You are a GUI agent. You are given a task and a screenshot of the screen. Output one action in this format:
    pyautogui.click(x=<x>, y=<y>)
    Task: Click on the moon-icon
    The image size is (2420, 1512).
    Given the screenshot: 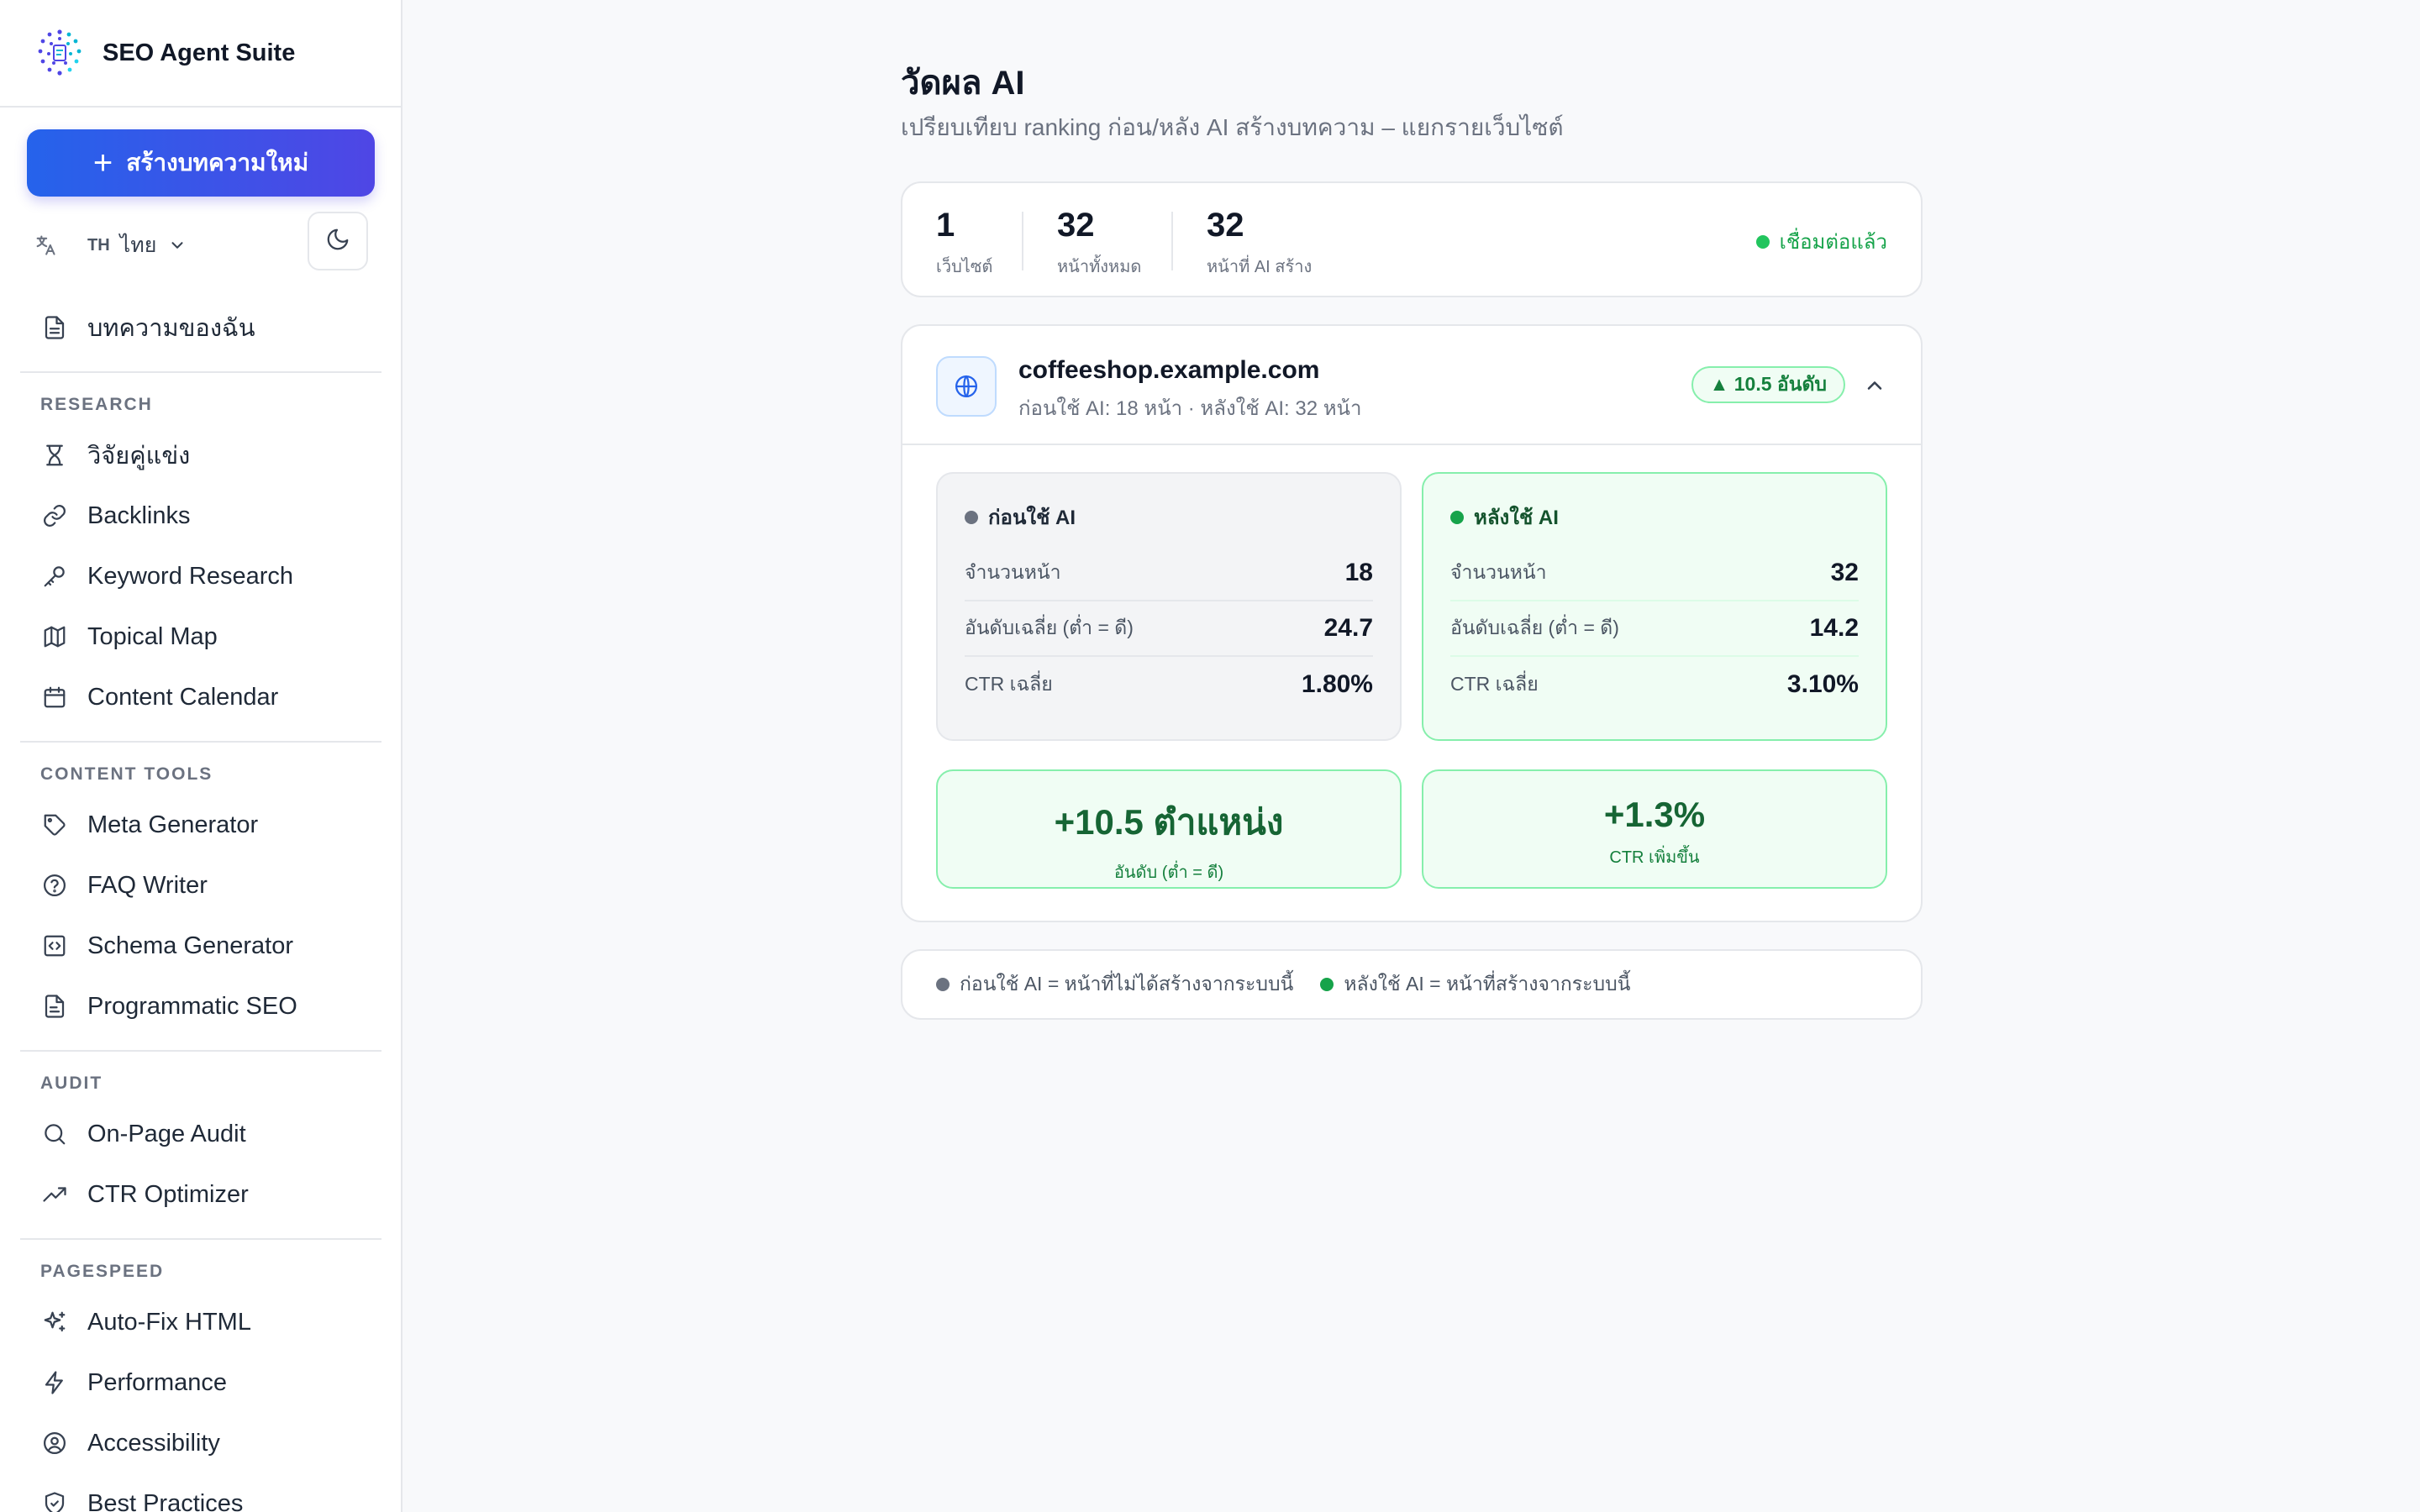 What is the action you would take?
    pyautogui.click(x=337, y=241)
    